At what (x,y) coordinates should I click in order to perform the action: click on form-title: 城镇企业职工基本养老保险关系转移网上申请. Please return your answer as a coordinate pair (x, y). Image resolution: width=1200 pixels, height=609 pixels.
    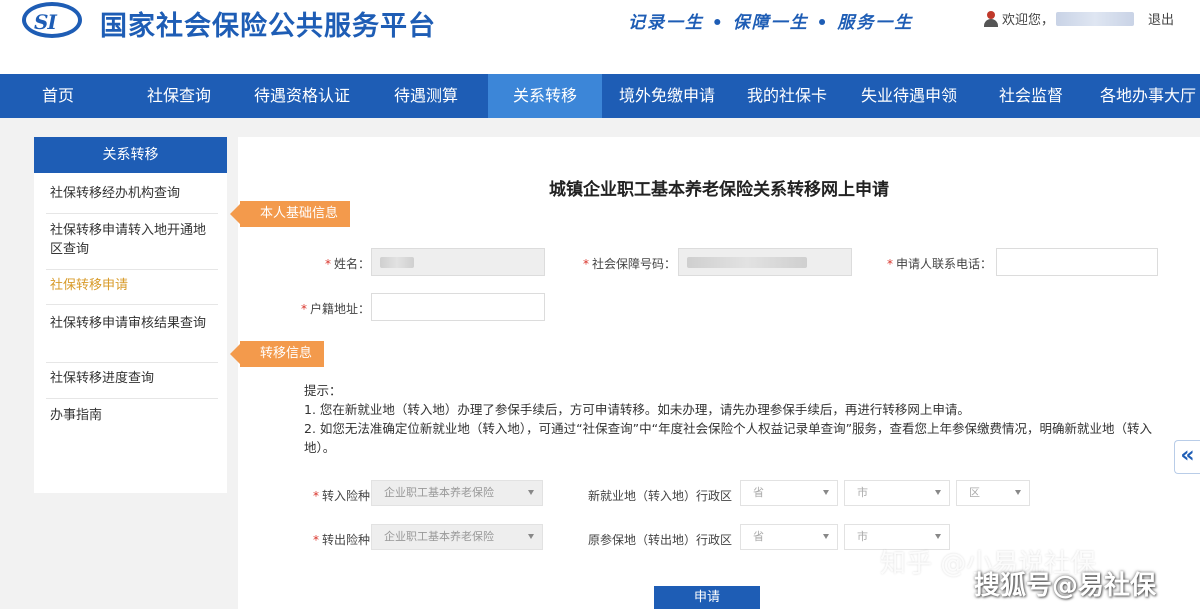
    Looking at the image, I should click on (719, 190).